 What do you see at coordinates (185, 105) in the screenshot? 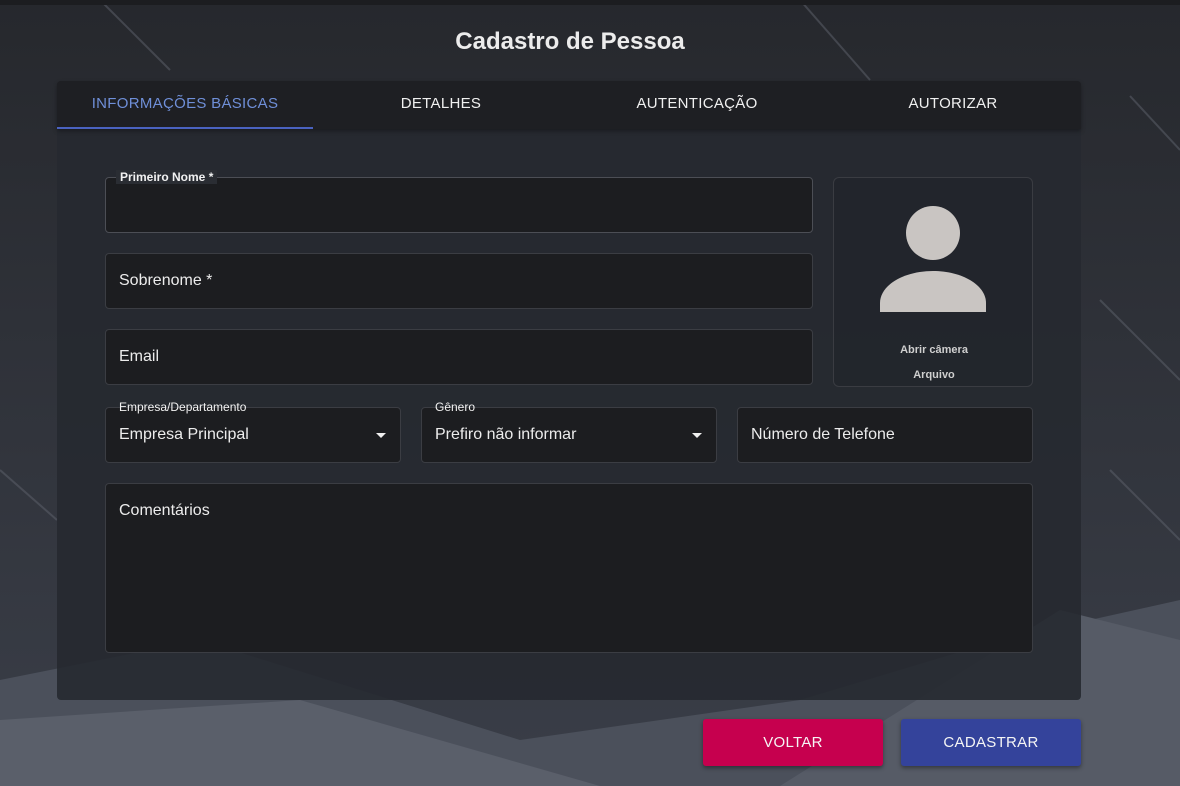
I see `tab-basic-info: INFORMAÇÕES BÁSICAS` at bounding box center [185, 105].